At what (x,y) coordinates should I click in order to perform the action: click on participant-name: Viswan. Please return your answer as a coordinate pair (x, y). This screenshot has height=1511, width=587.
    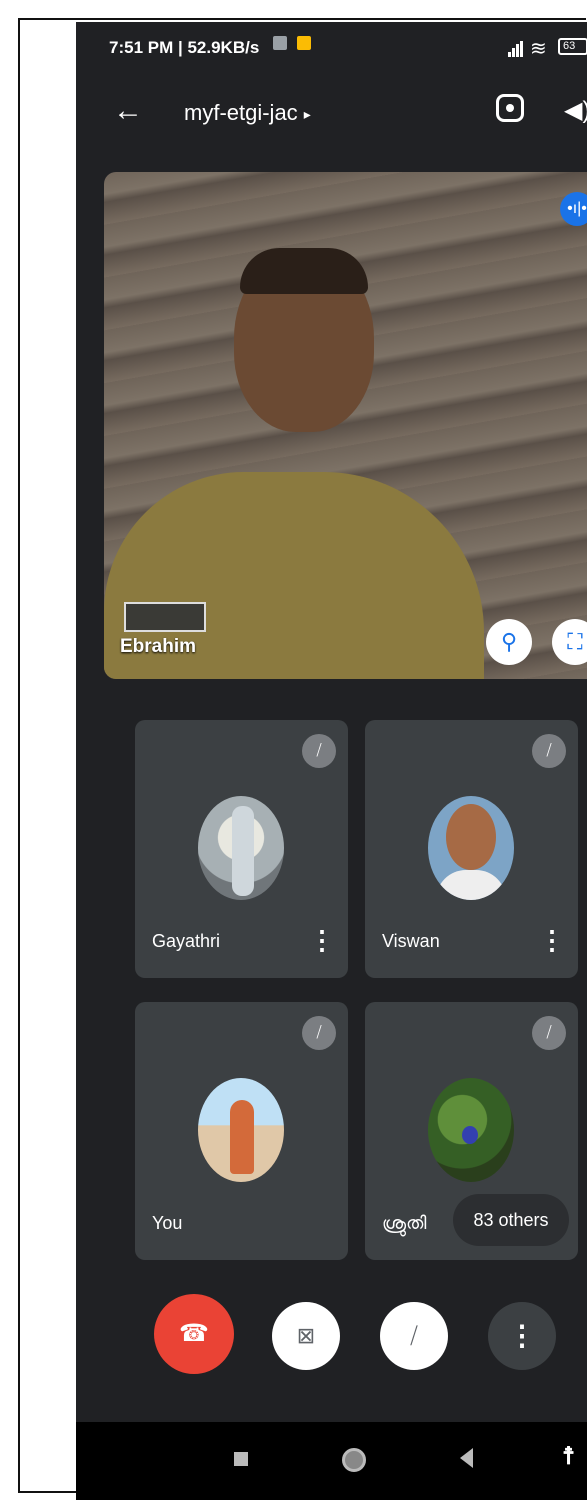
    Looking at the image, I should click on (411, 941).